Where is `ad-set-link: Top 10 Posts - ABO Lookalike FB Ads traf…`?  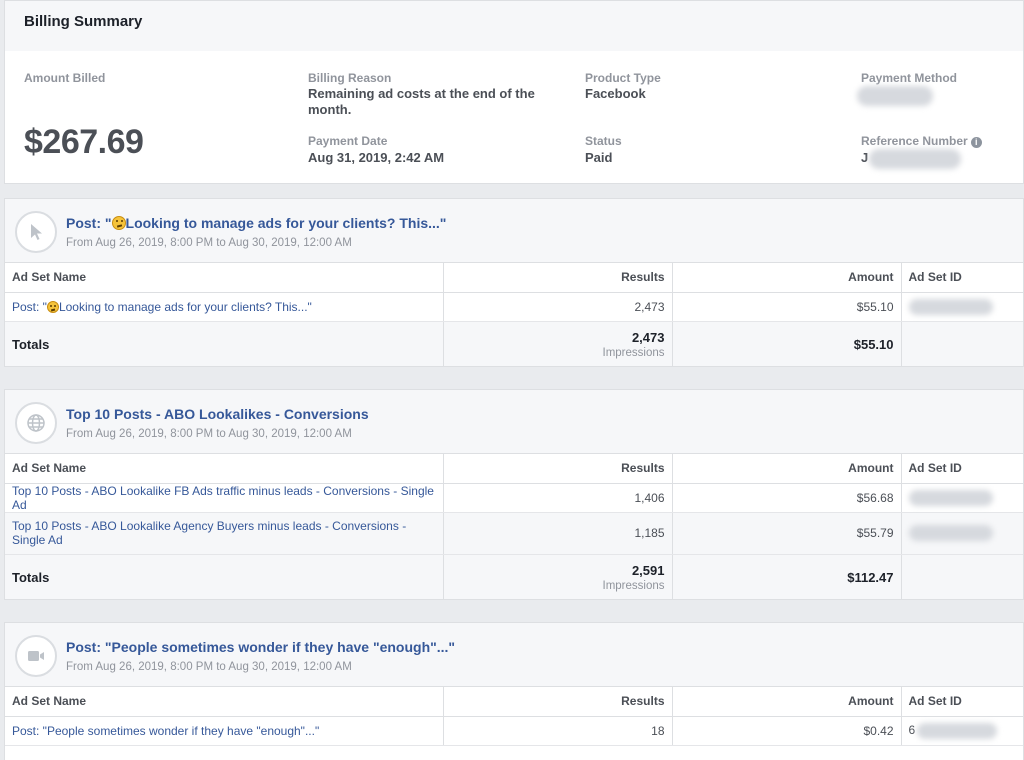
ad-set-link: Top 10 Posts - ABO Lookalike FB Ads traf… is located at coordinates (223, 498).